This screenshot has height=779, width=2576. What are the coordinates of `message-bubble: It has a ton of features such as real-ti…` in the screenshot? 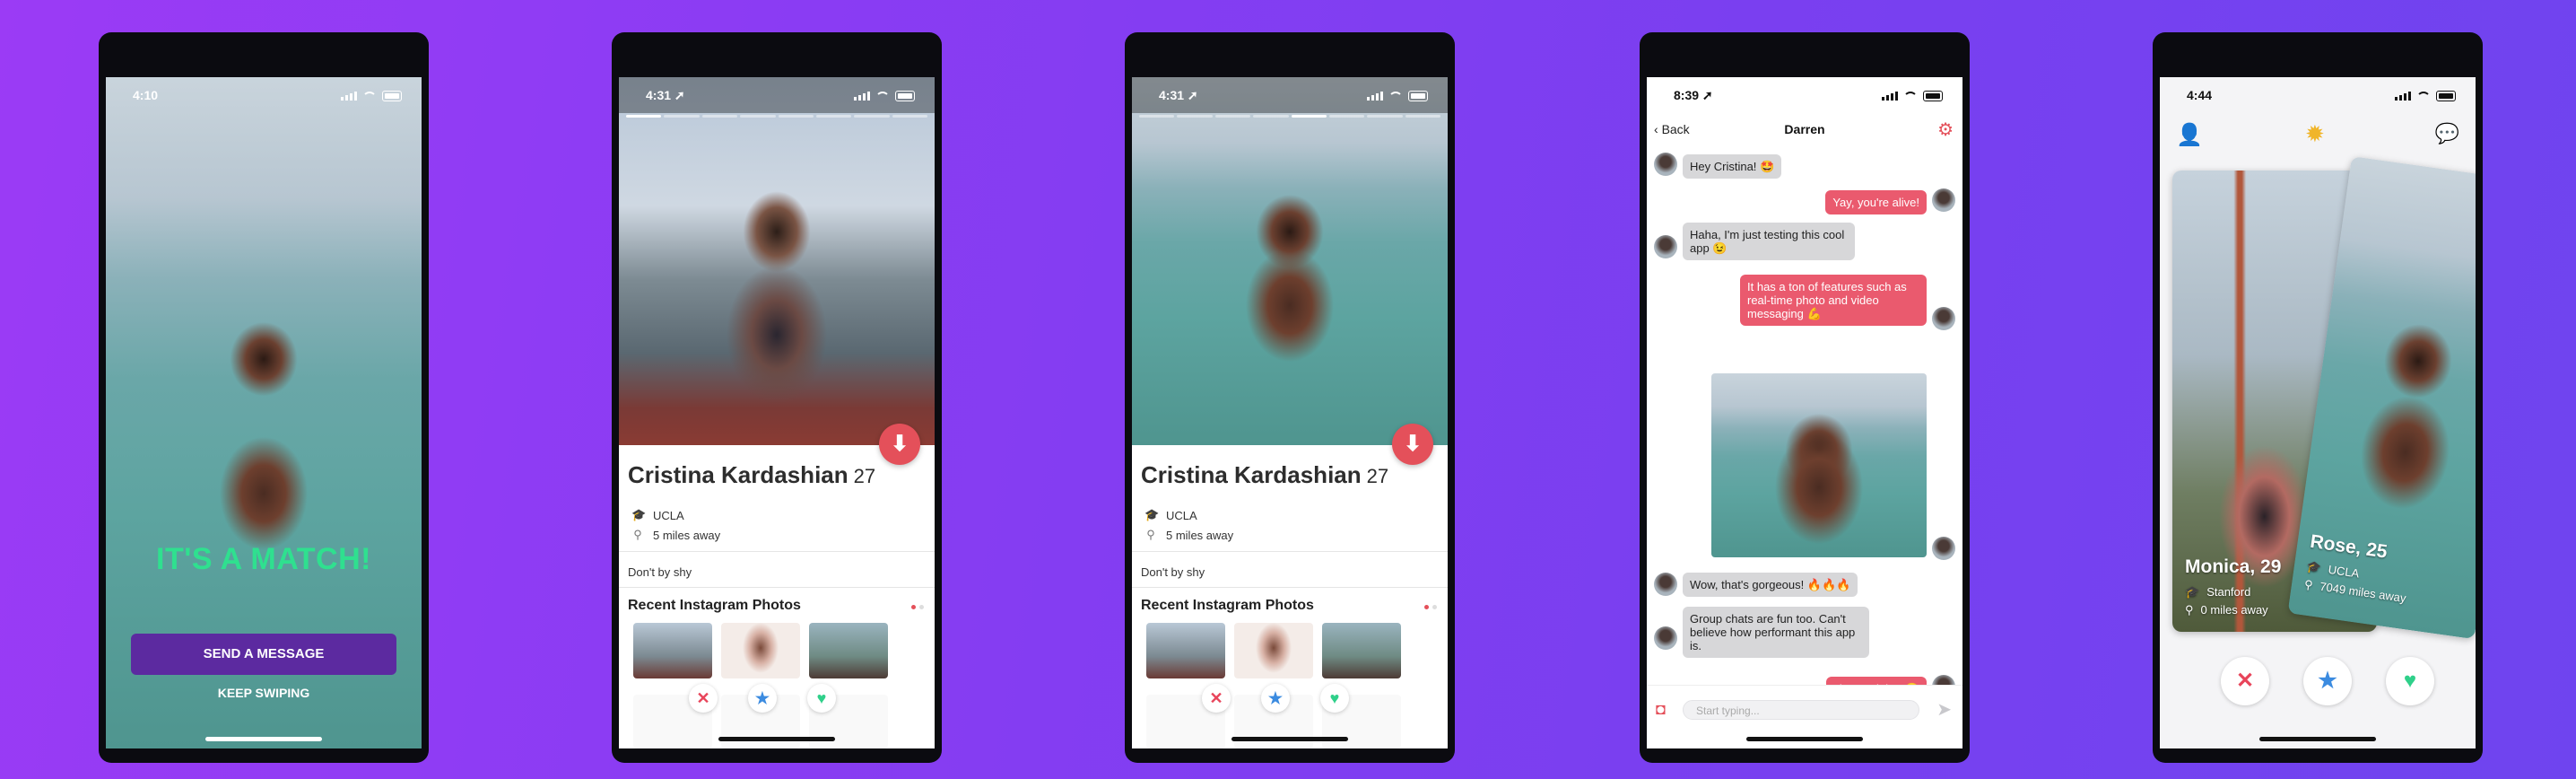 It's located at (1833, 300).